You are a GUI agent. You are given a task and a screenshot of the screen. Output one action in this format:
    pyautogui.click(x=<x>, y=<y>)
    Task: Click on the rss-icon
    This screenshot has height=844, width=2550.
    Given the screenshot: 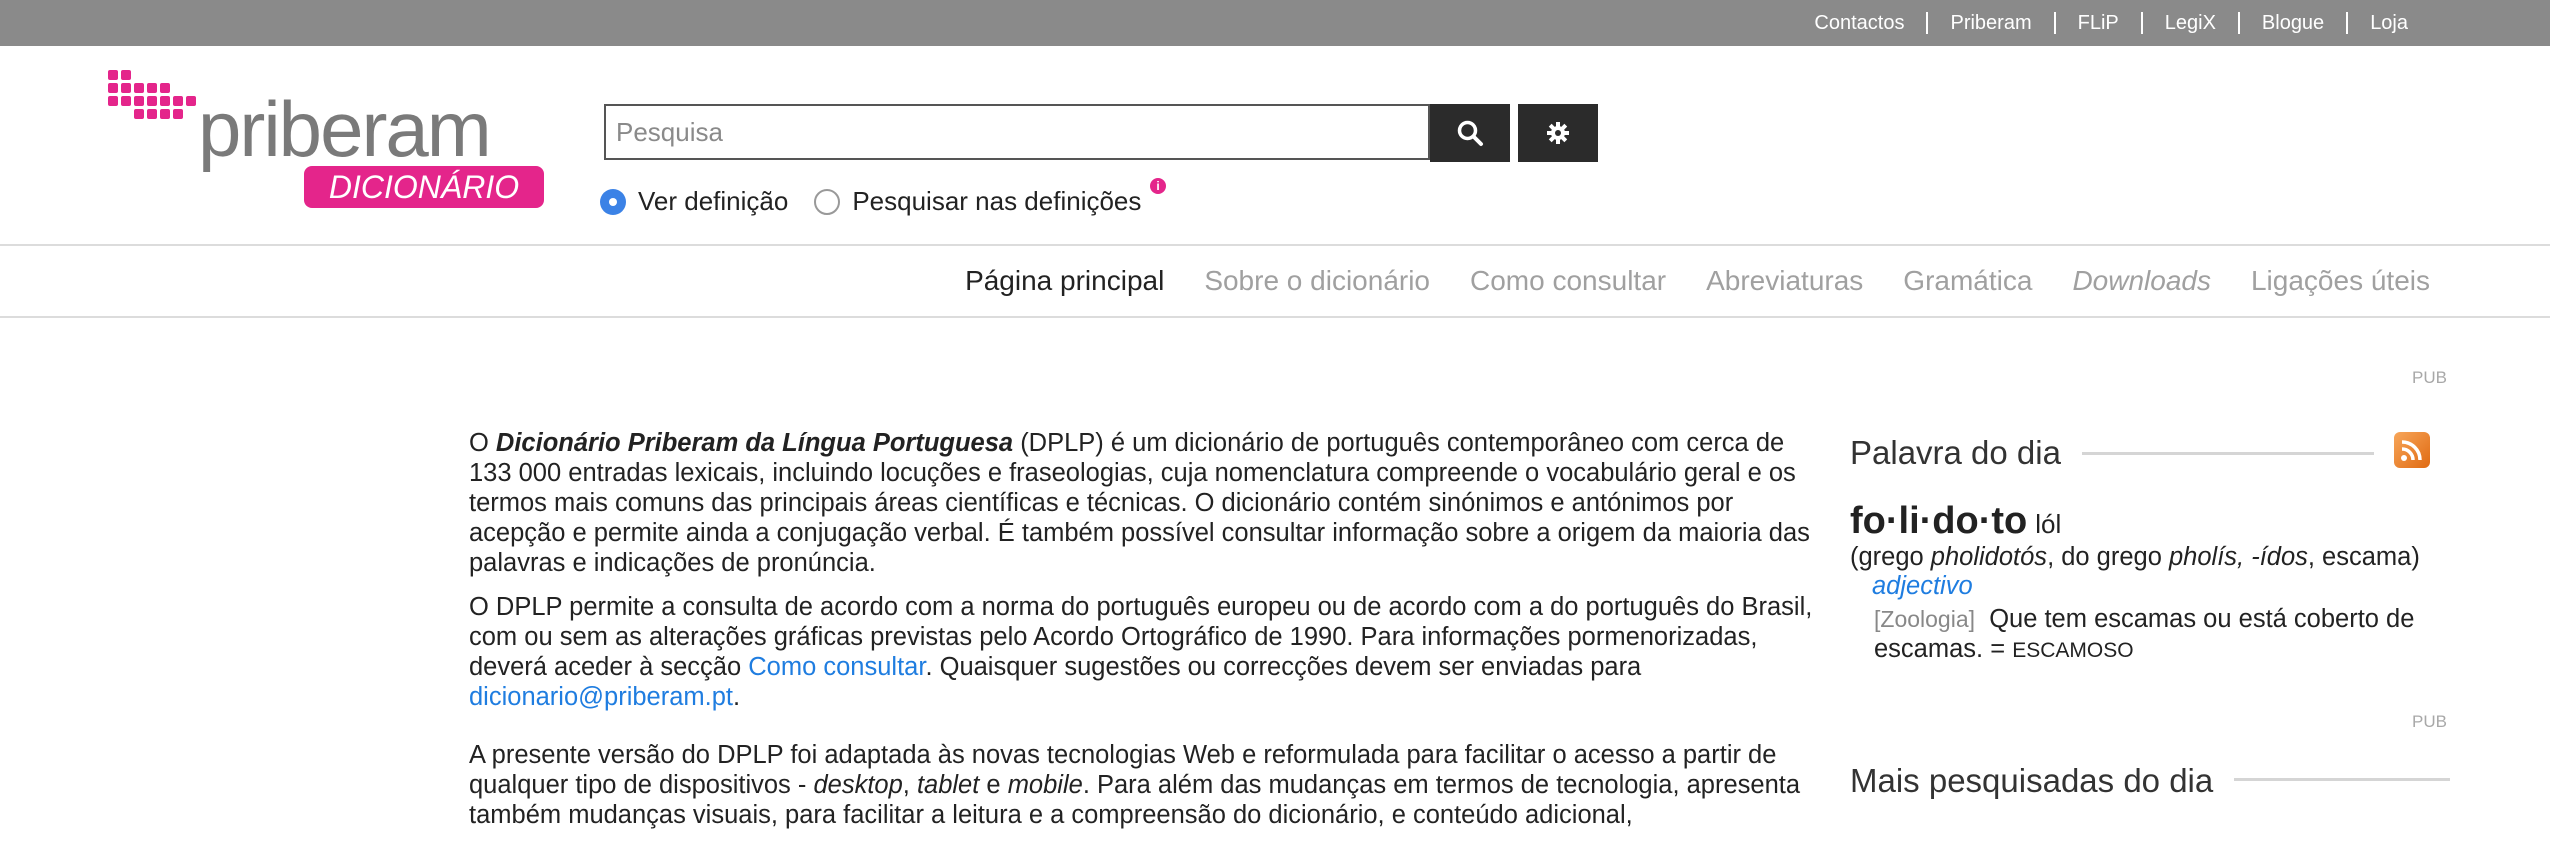 What is the action you would take?
    pyautogui.click(x=2412, y=450)
    